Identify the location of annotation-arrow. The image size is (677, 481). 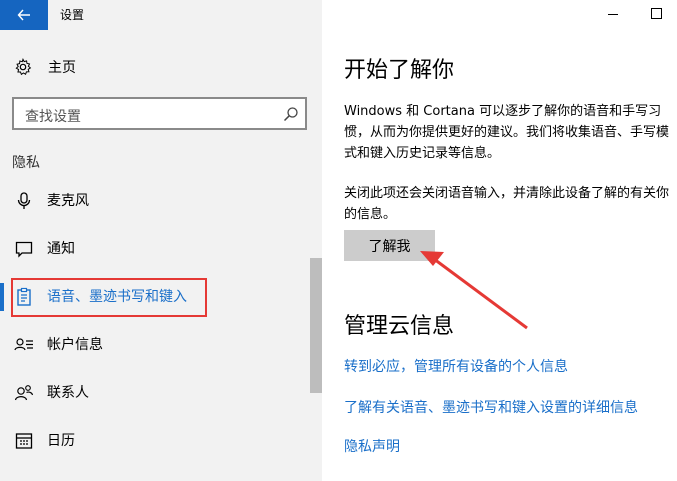
(474, 290).